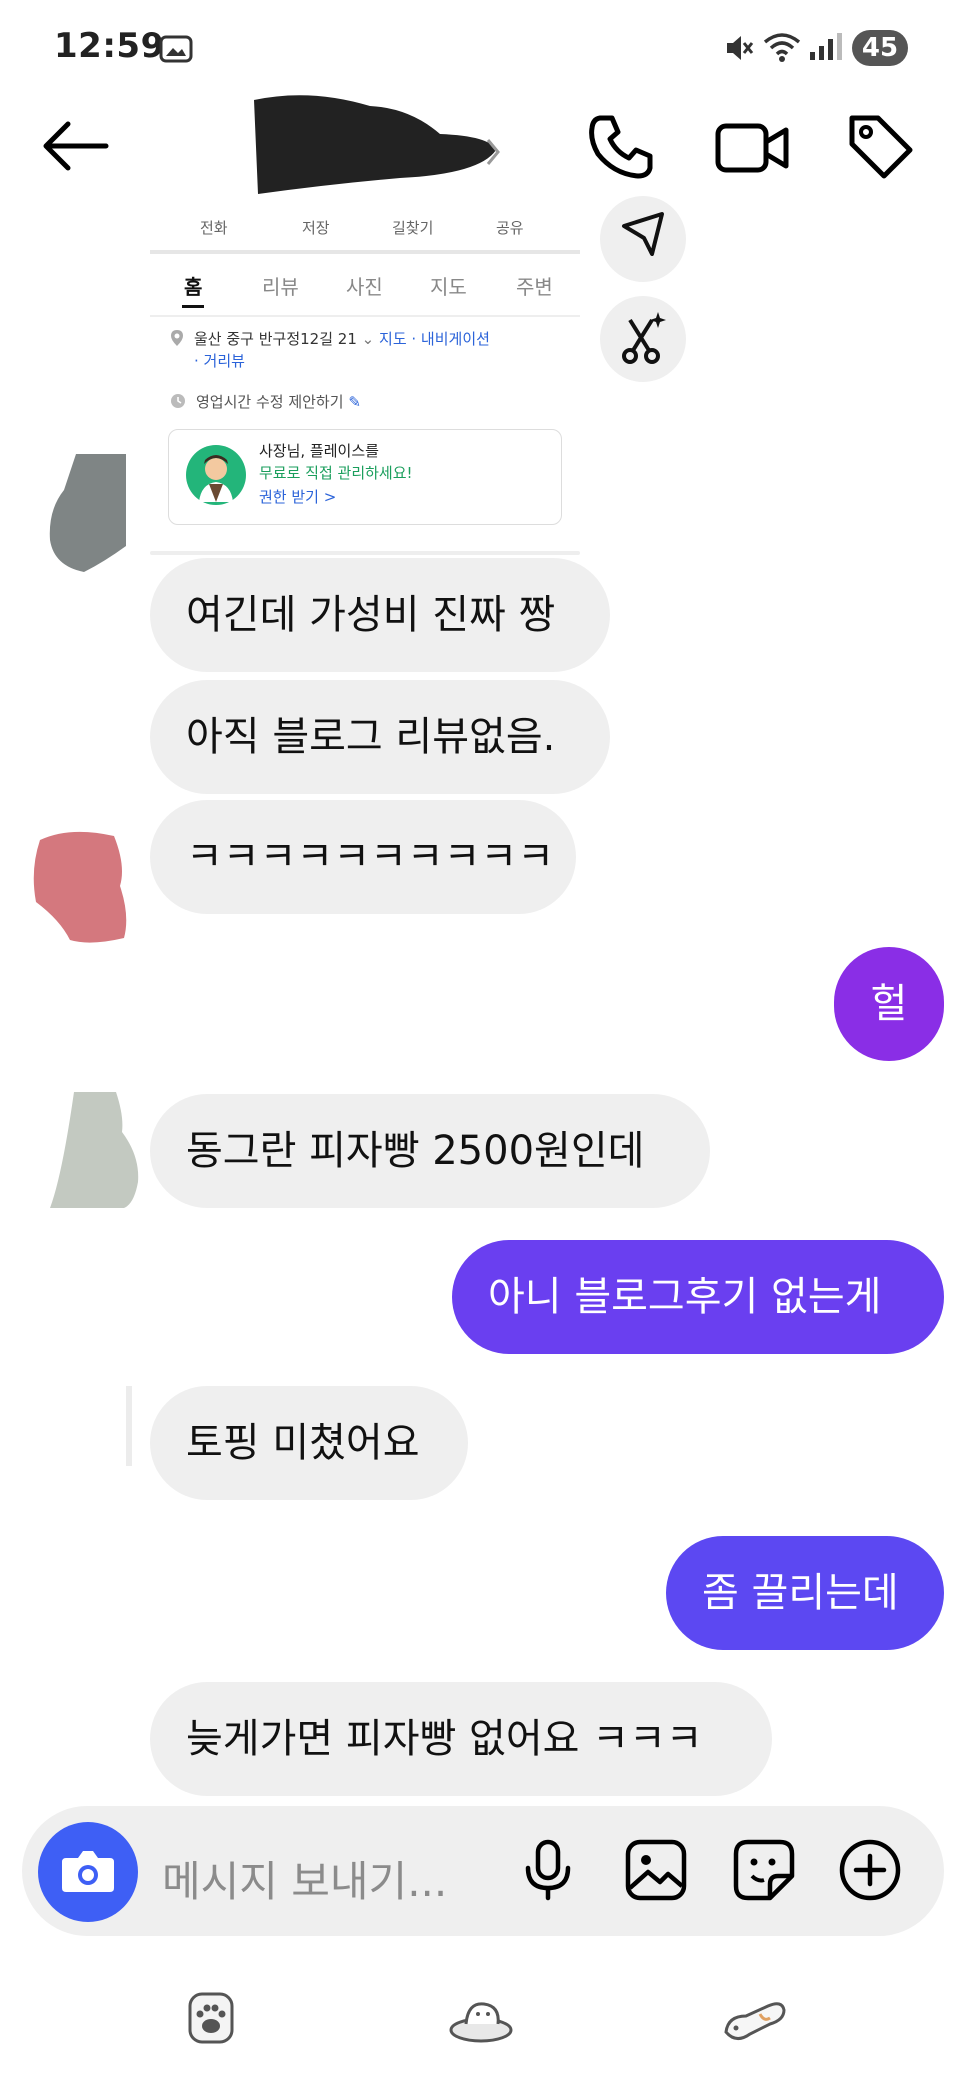  I want to click on card-address: 울산 중구 반구정12길 21 ⌄ 지도 · 내비게이션, so click(342, 339).